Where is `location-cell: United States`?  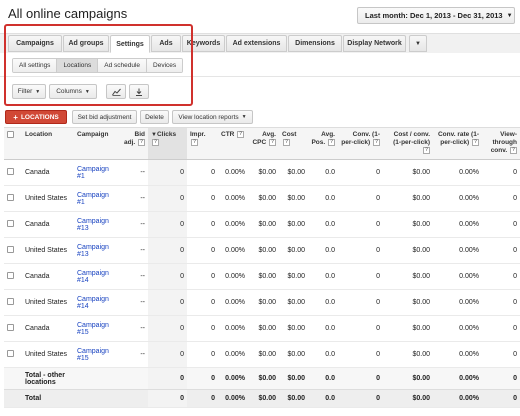
location-cell: United States is located at coordinates (48, 354).